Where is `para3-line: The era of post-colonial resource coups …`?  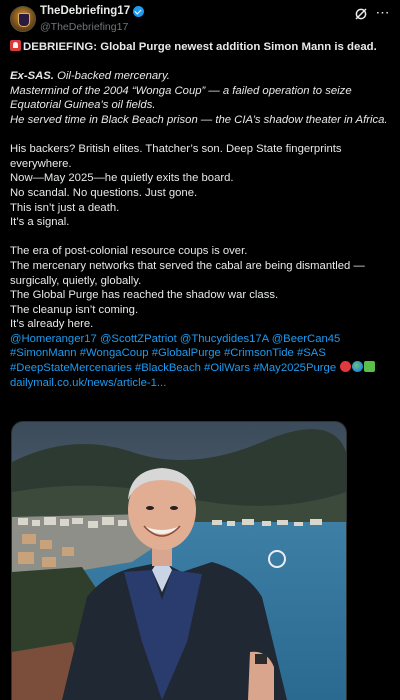
para3-line: The era of post-colonial resource coups … is located at coordinates (129, 251).